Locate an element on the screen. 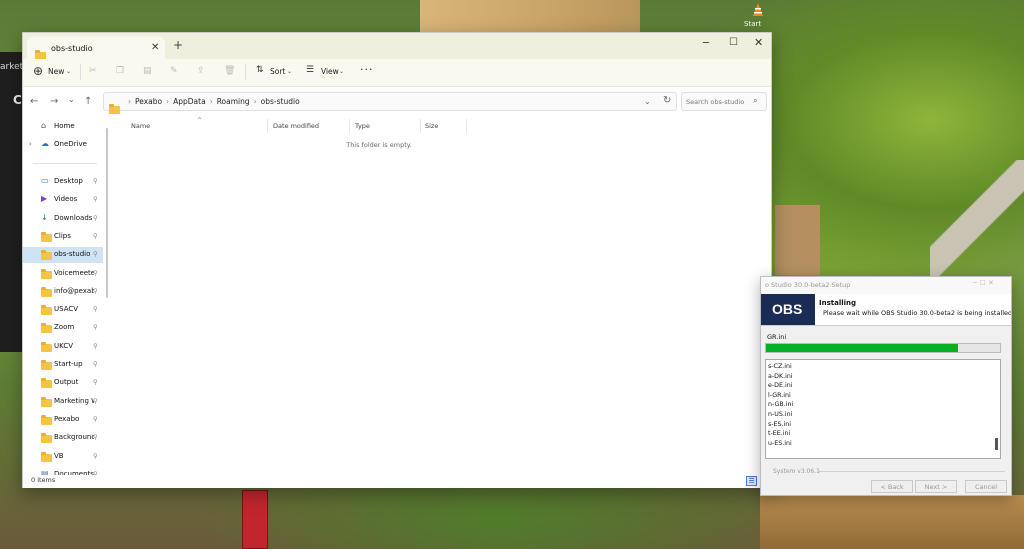  tab-close-icon: ✕ is located at coordinates (155, 47).